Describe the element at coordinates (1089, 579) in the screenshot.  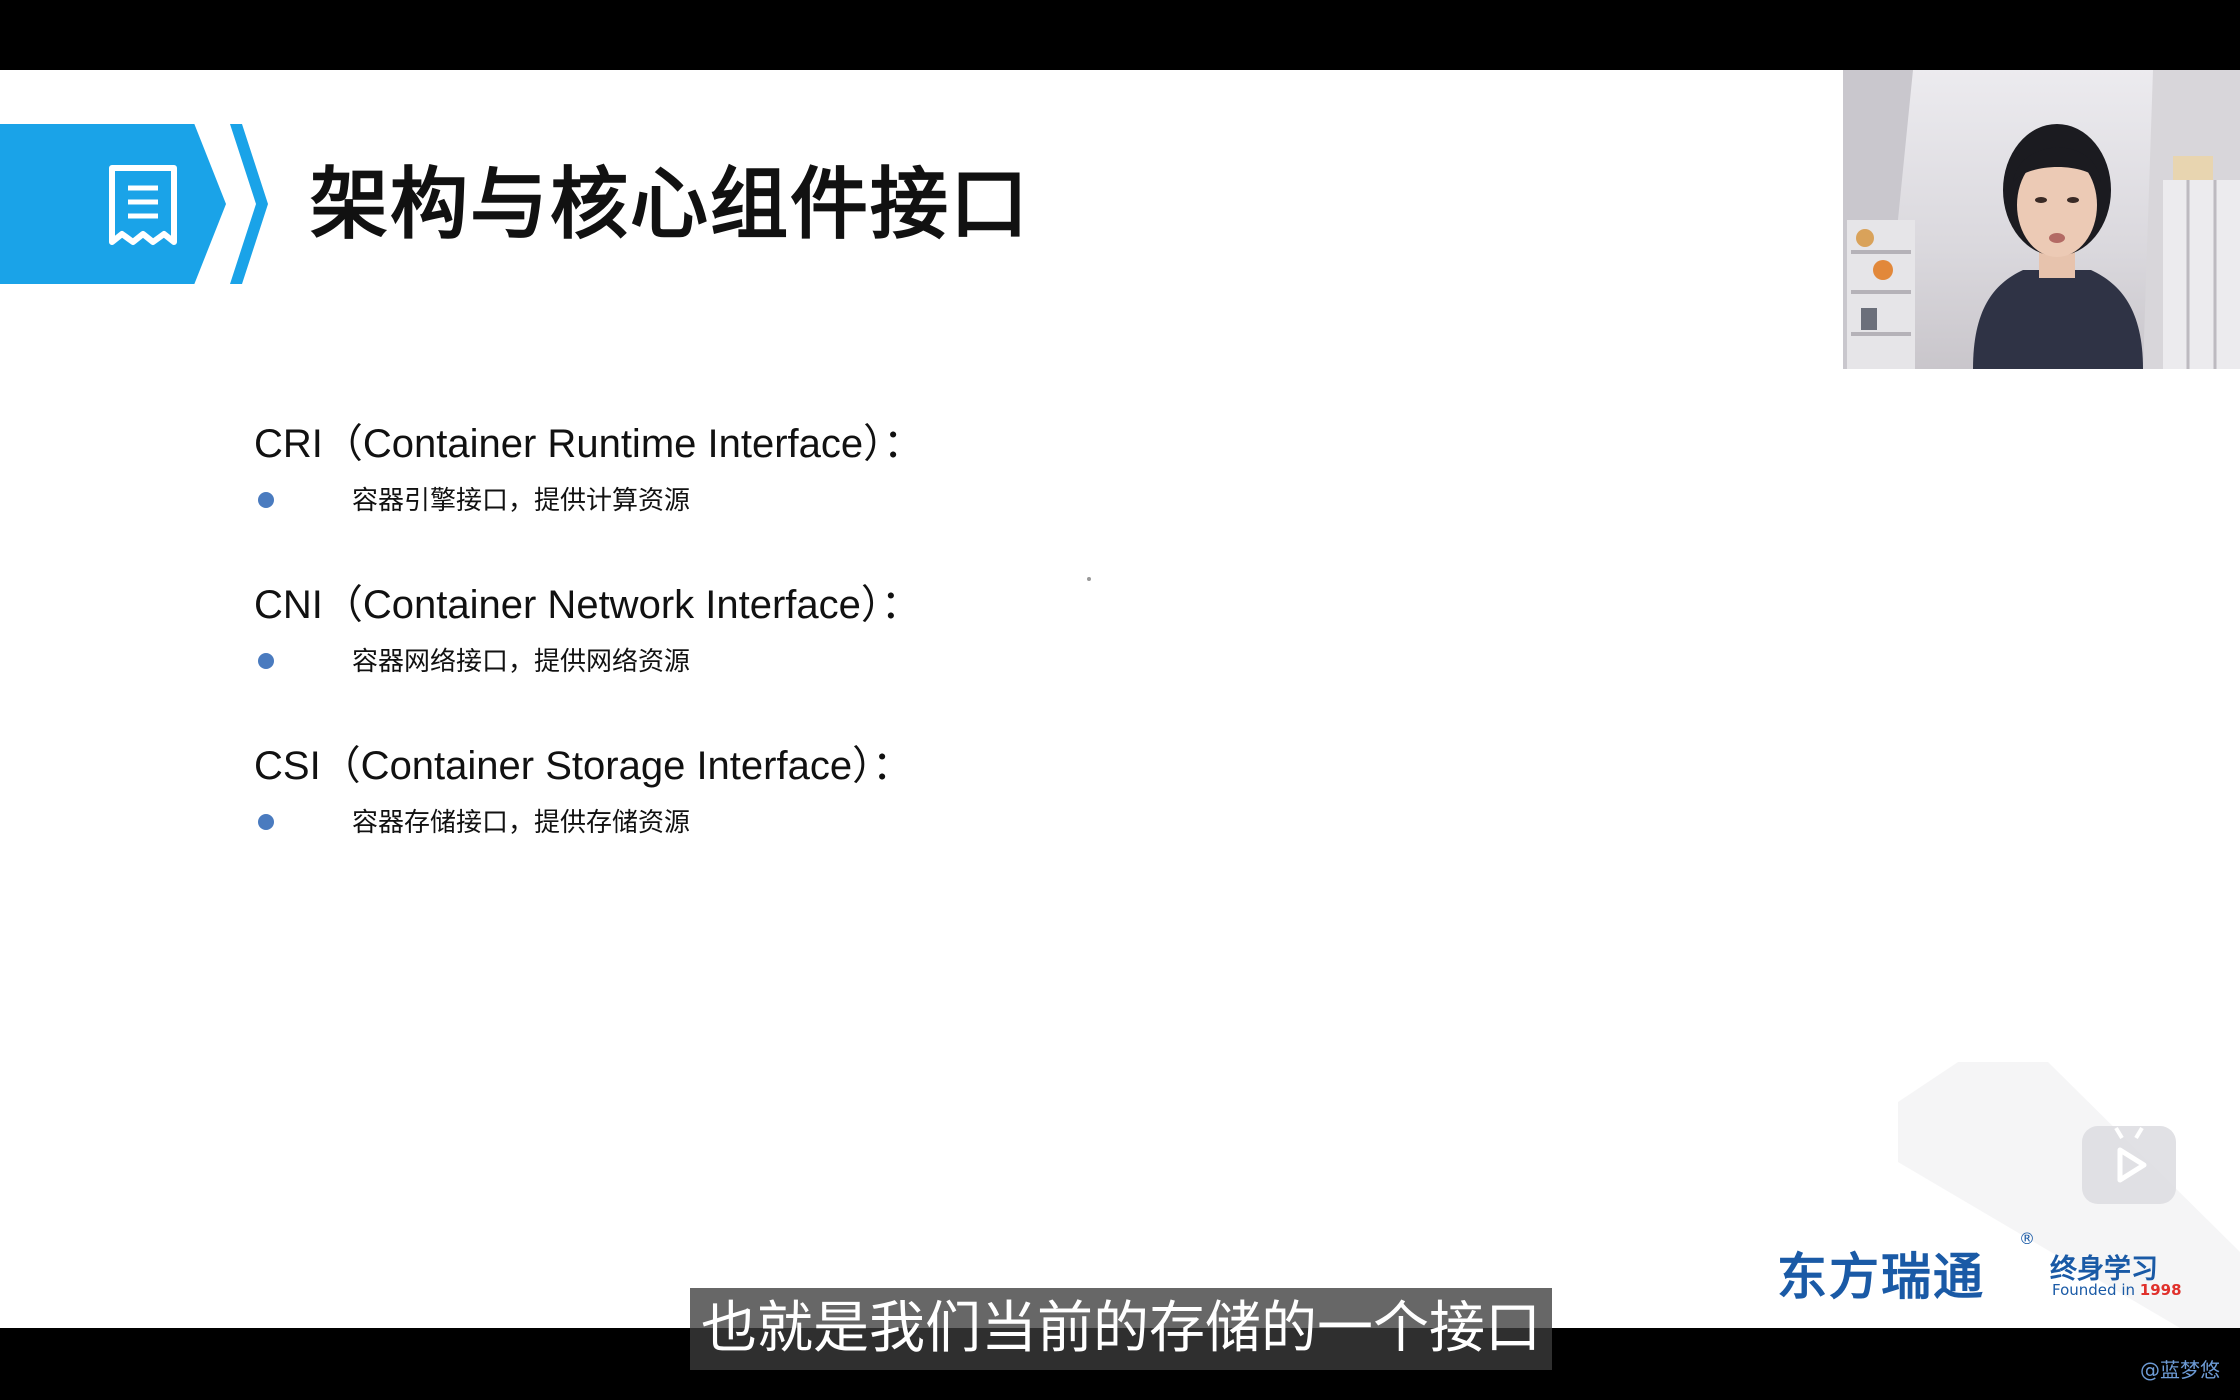
I see `stray-dot` at that location.